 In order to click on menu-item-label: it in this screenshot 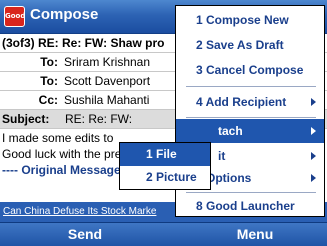, I will do `click(222, 156)`.